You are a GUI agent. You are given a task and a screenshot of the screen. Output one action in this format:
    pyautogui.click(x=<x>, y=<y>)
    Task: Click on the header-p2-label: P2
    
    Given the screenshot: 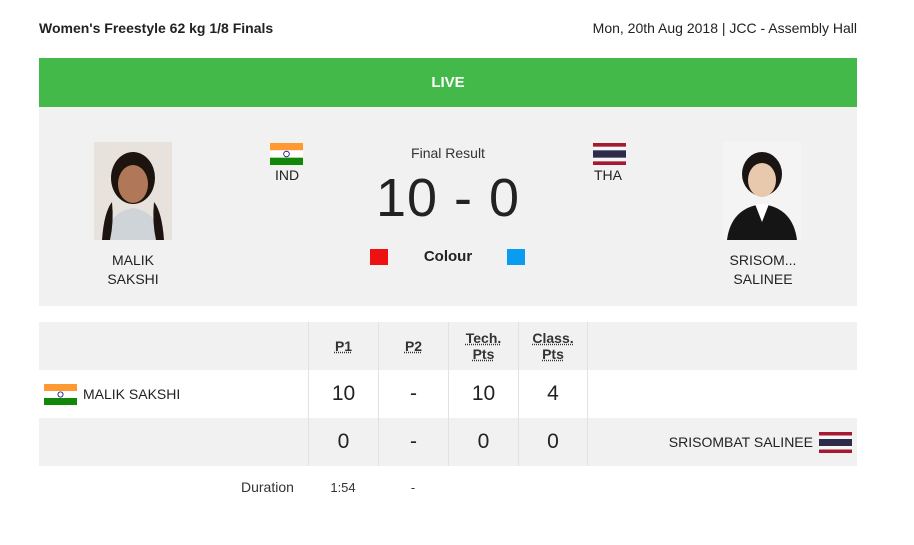 What is the action you would take?
    pyautogui.click(x=413, y=346)
    